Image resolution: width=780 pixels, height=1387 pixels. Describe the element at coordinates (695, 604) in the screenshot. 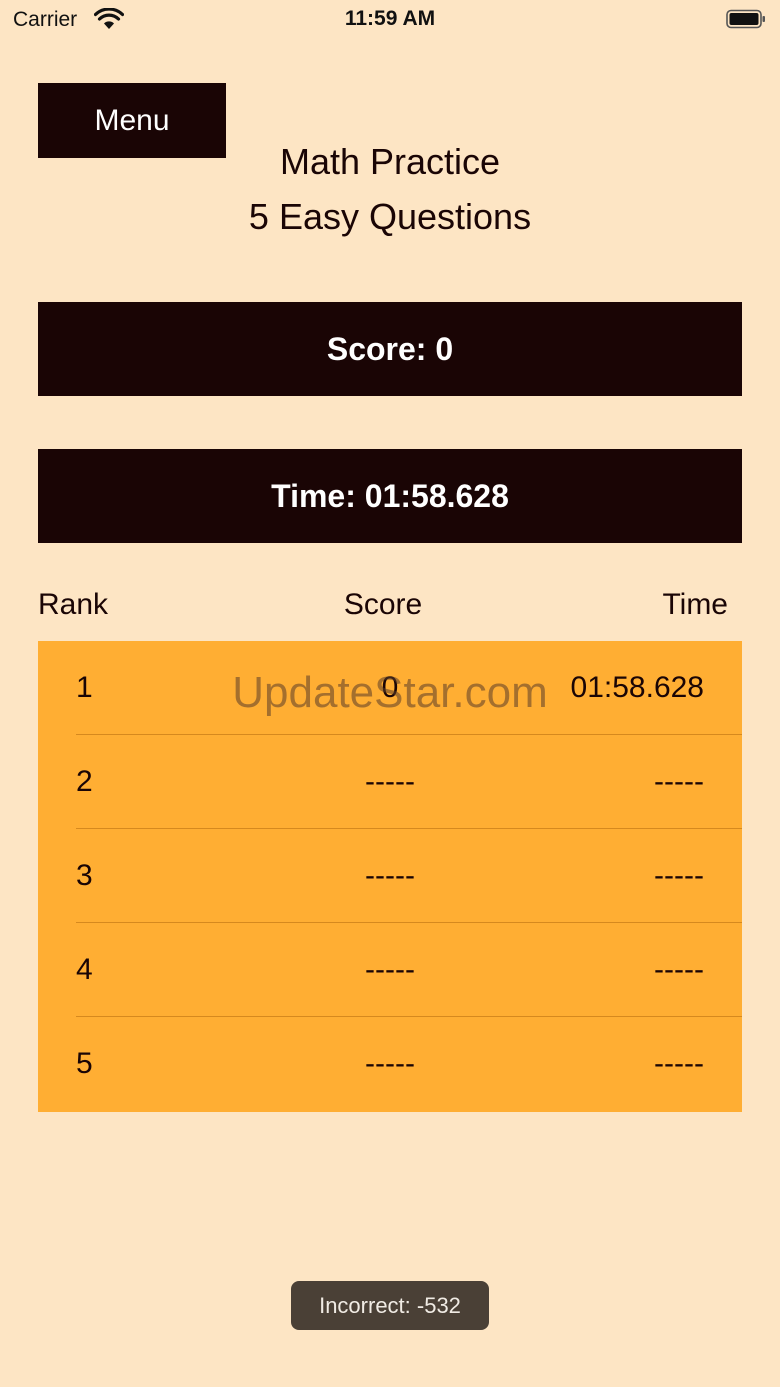

I see `time-column-header: Time` at that location.